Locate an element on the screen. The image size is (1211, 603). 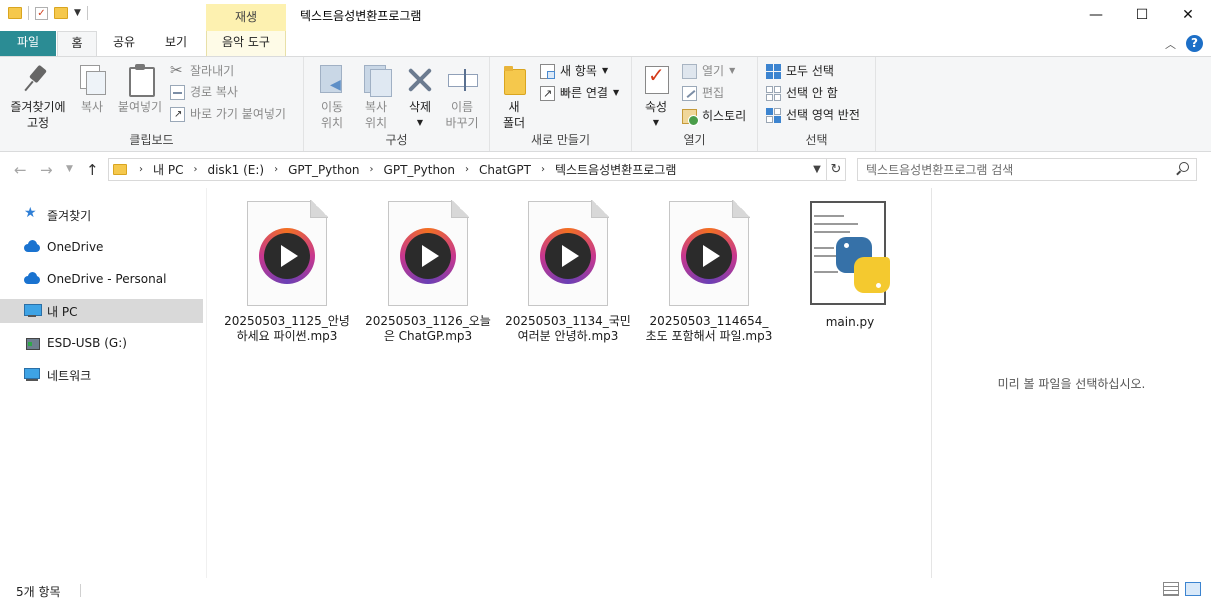
new-folder-icon is located at coordinates (61, 13).